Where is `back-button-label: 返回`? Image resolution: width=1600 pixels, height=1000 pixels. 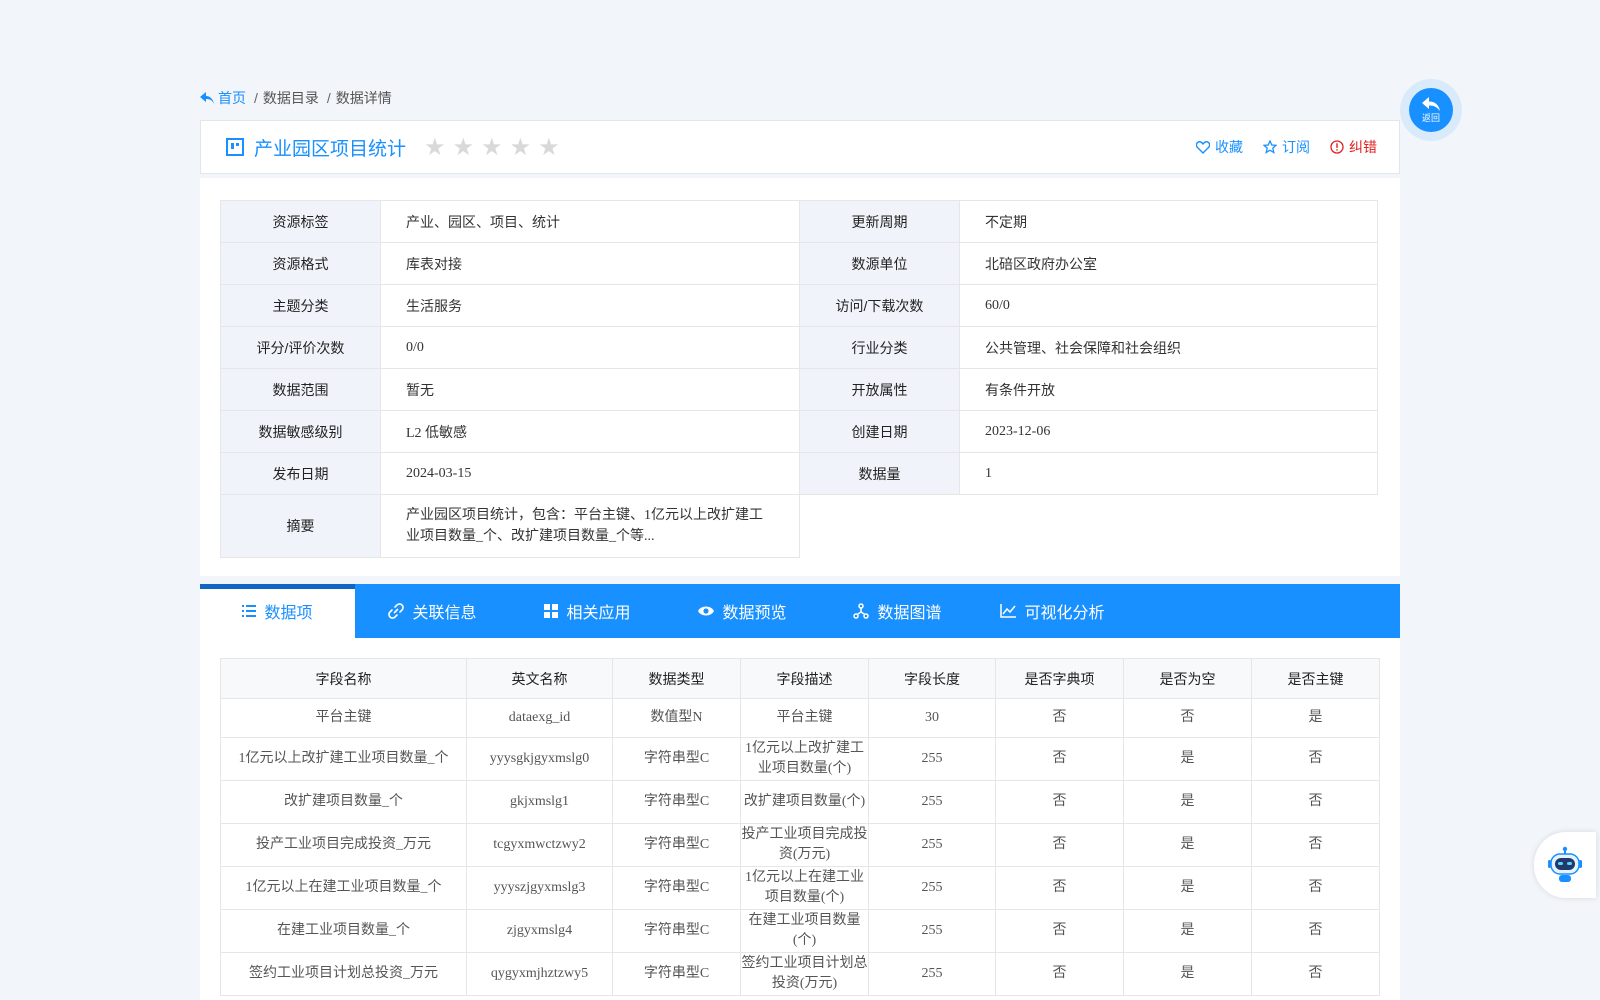 back-button-label: 返回 is located at coordinates (1430, 117).